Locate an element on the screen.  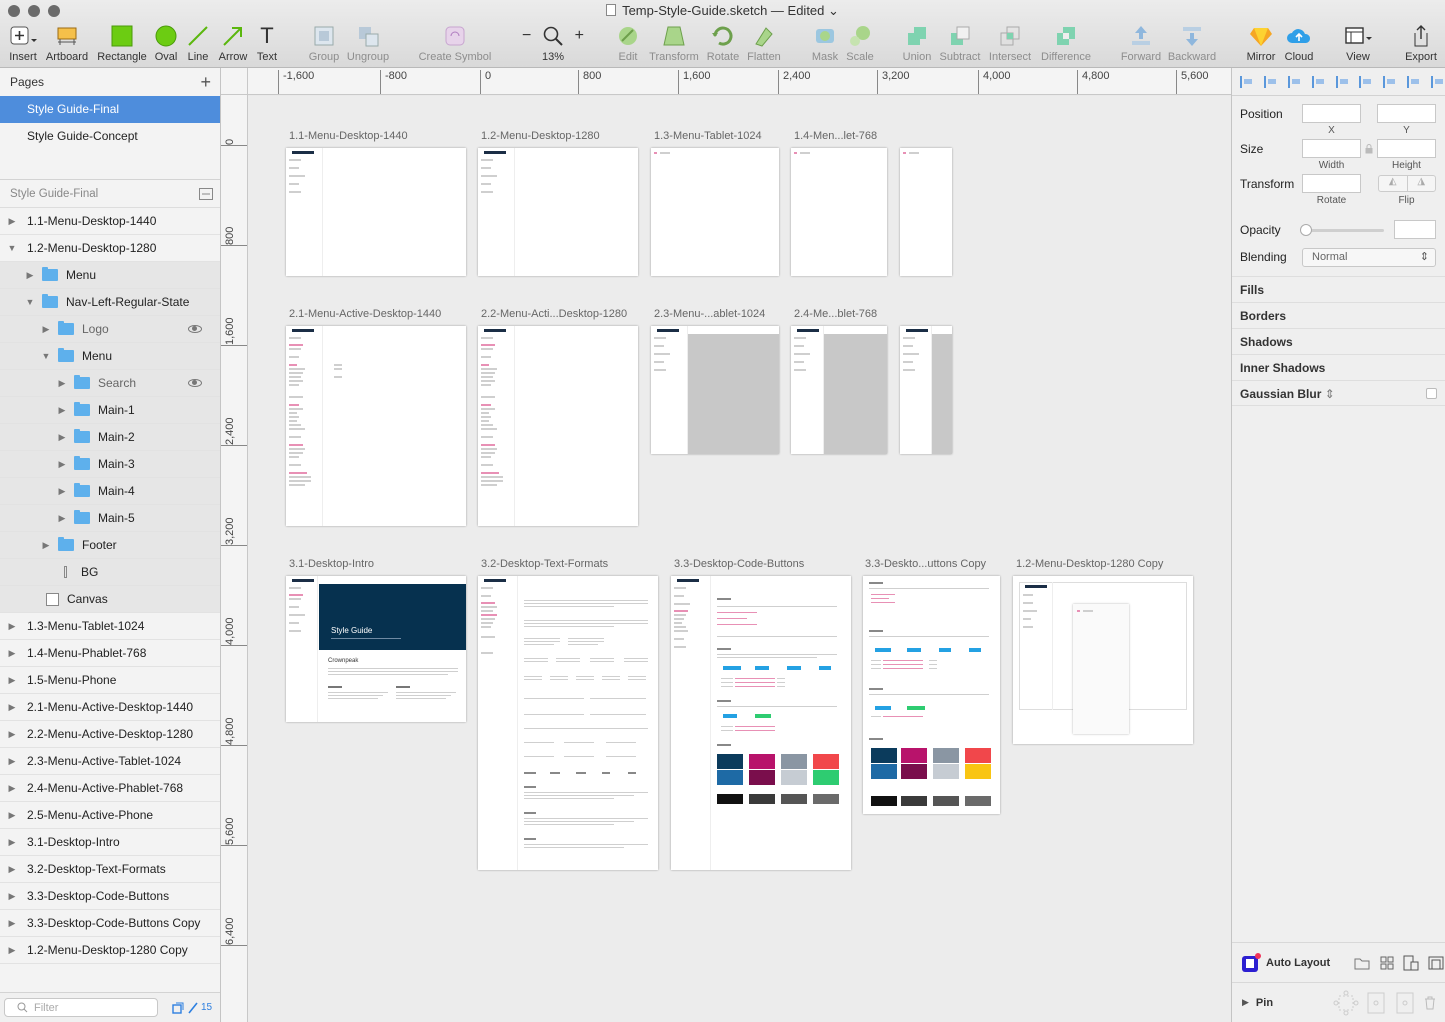
layer-artboard: ▶ 1.1-Menu-Desktop-1440 is located at coordinates (110, 221).